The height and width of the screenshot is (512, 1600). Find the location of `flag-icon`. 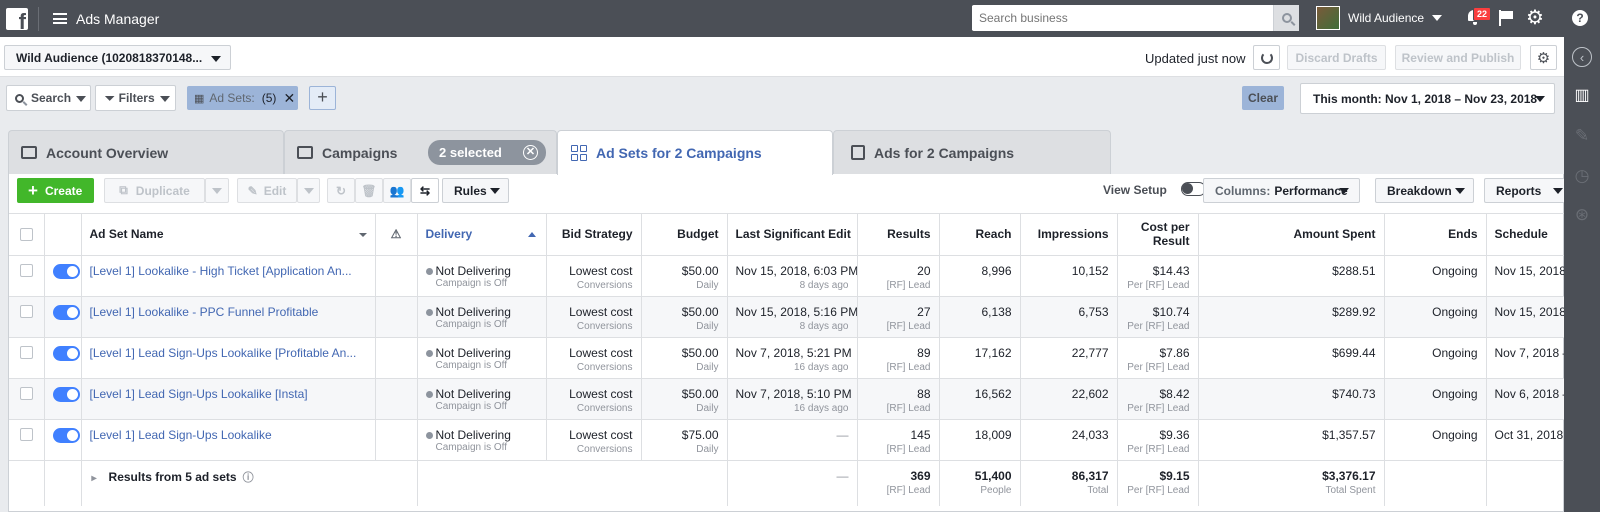

flag-icon is located at coordinates (1506, 18).